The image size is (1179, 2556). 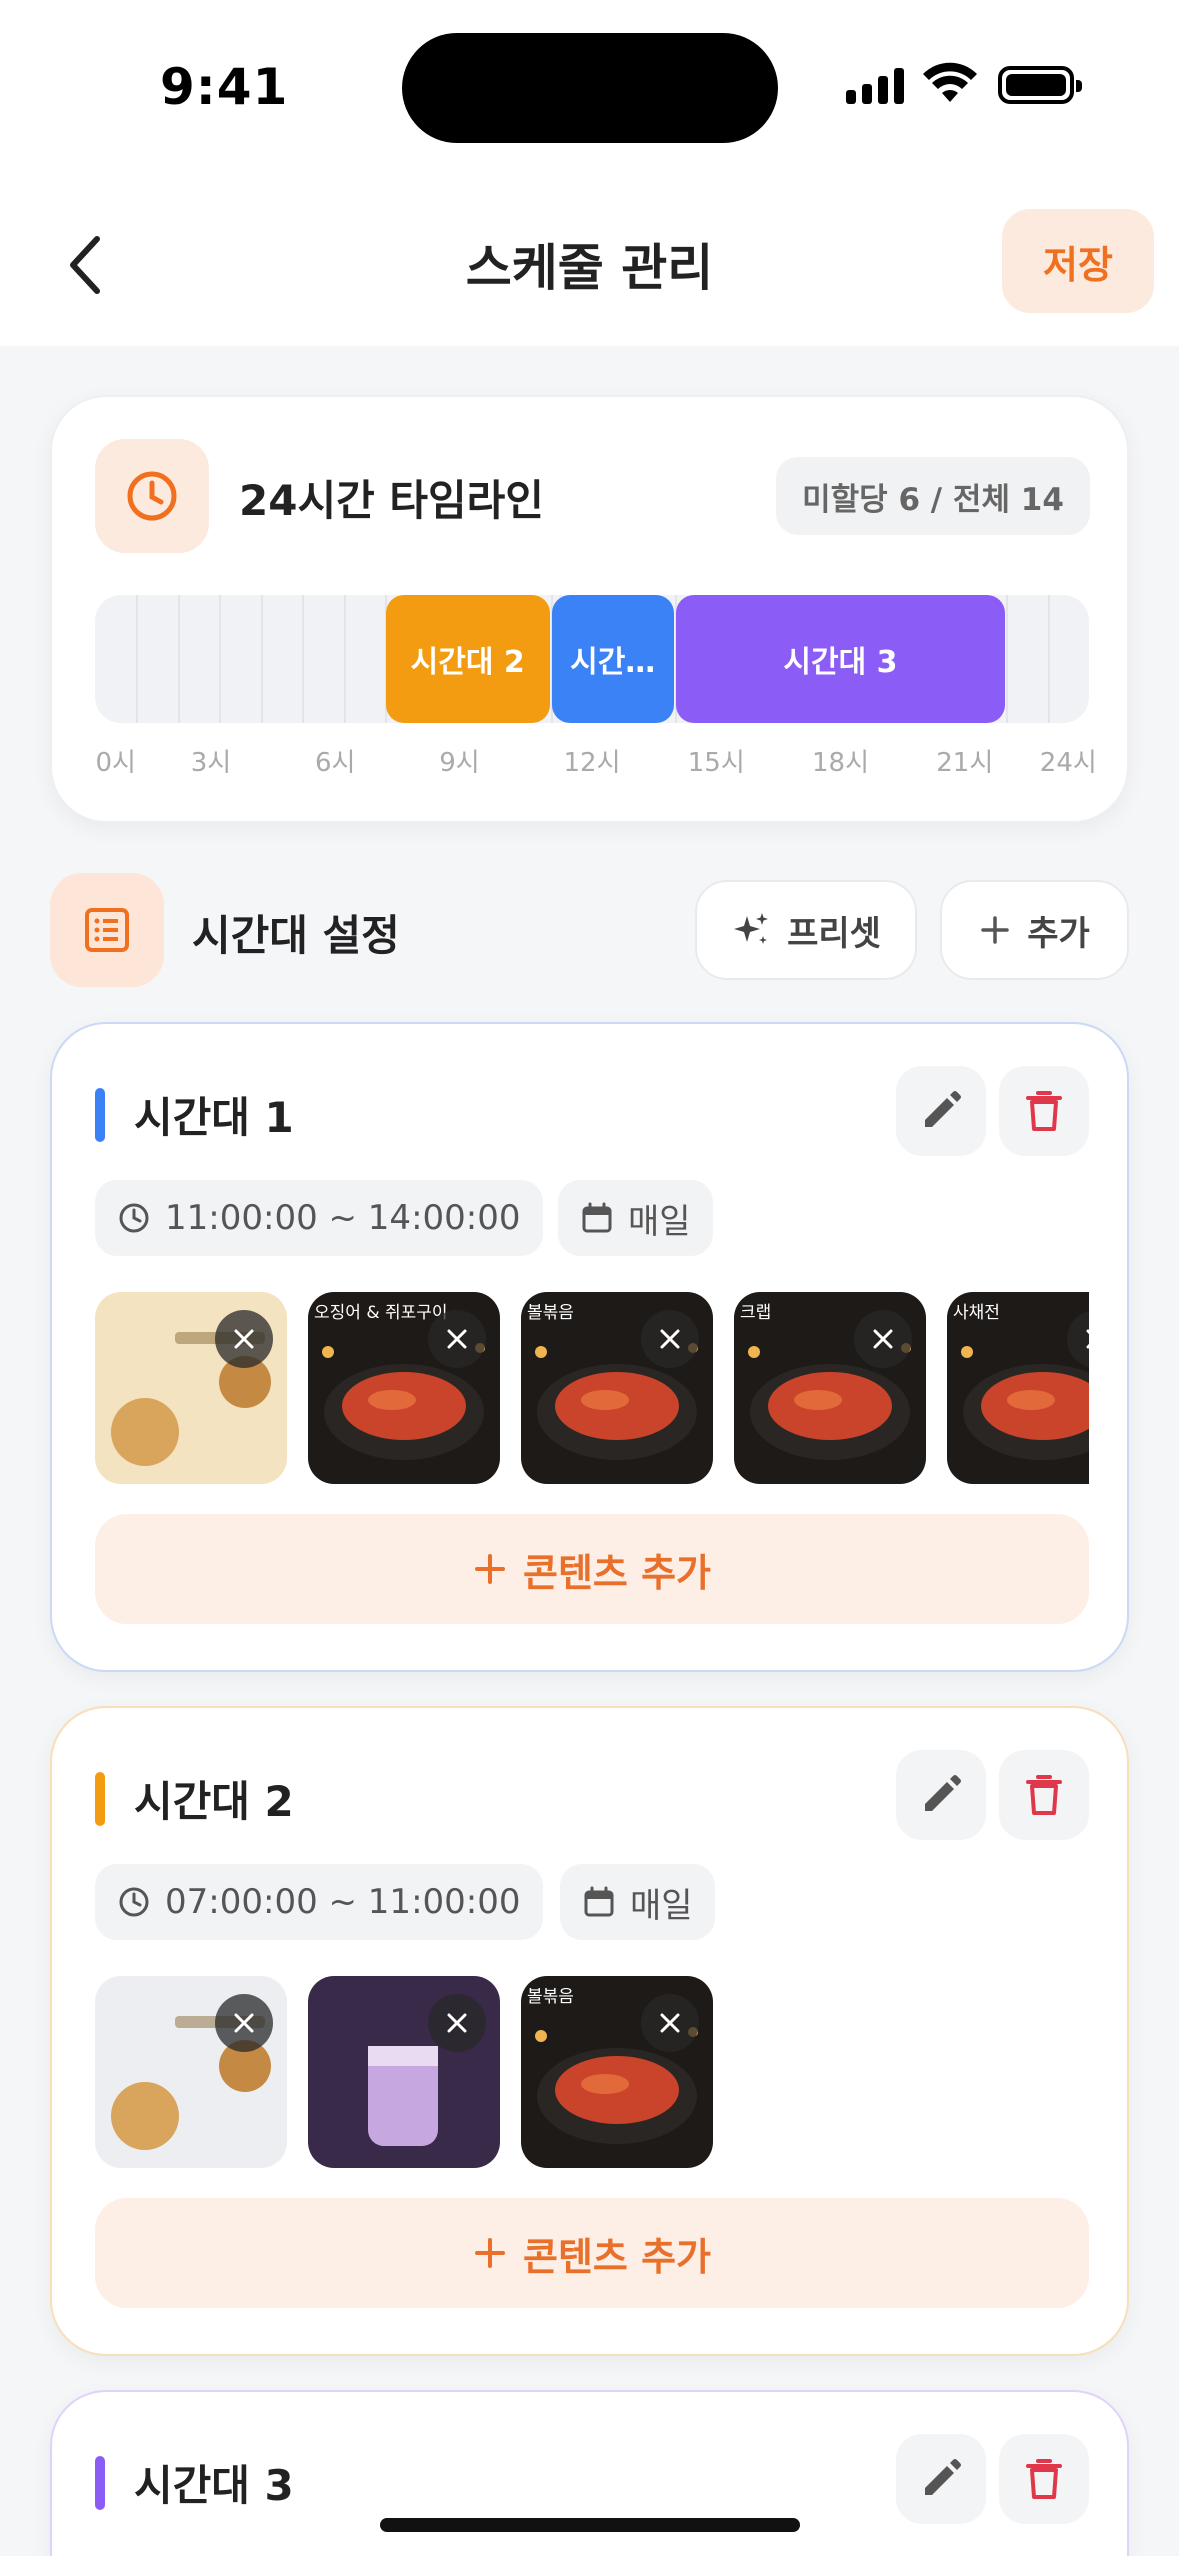 What do you see at coordinates (617, 2256) in the screenshot?
I see `add-content-label: 콘텐츠 추가` at bounding box center [617, 2256].